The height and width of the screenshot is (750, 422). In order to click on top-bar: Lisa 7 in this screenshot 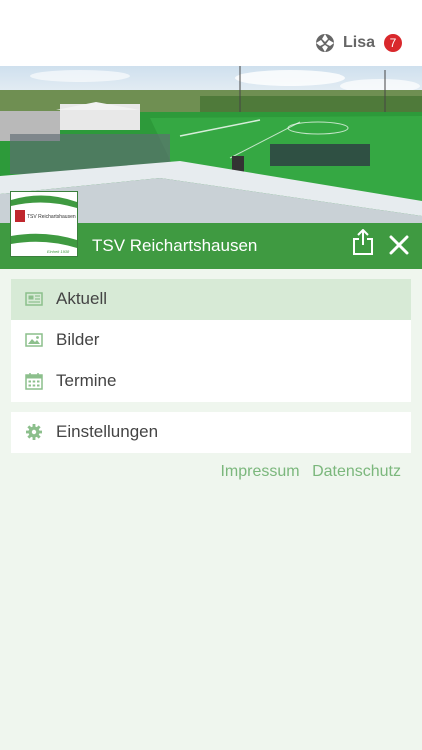, I will do `click(211, 33)`.